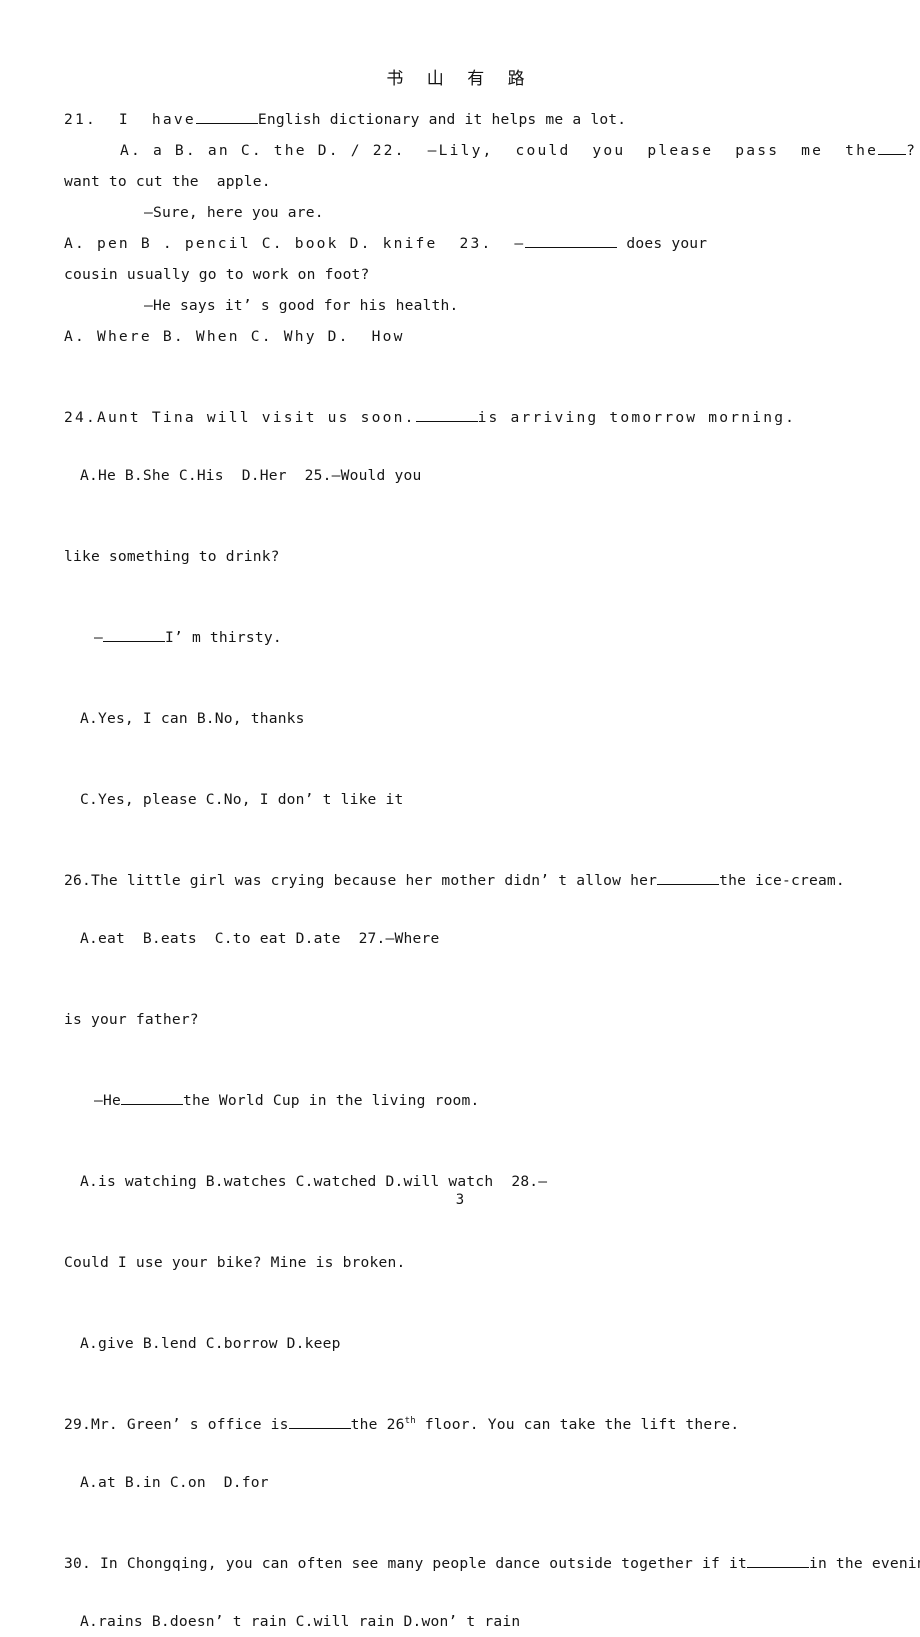  I want to click on line-24-options: A.He B.She C.His D.Her 25.—Would you, so click(251, 475).